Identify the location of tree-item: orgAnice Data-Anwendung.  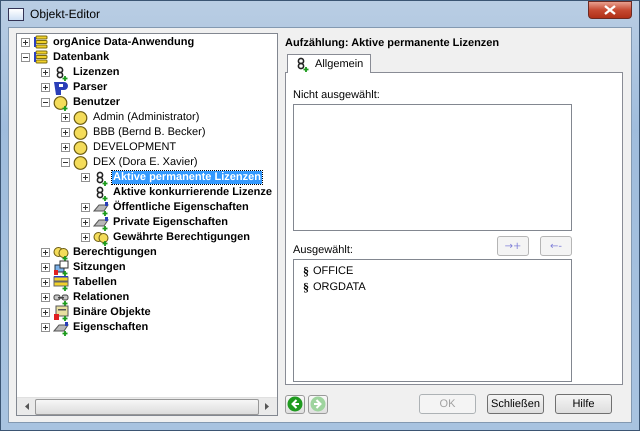
(124, 42).